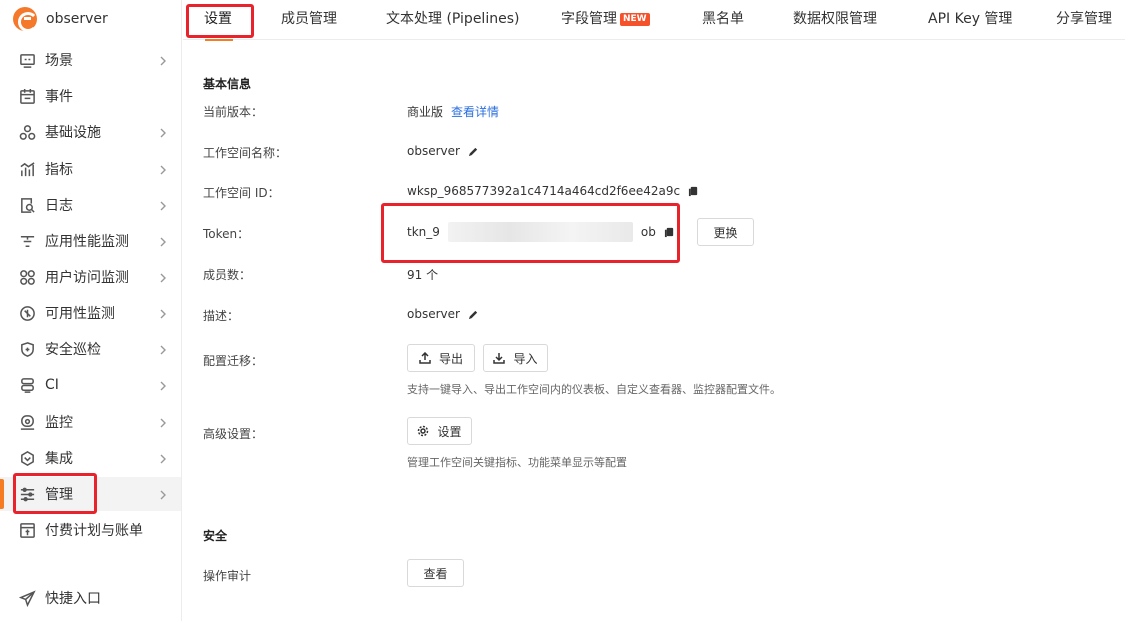 The height and width of the screenshot is (621, 1125). What do you see at coordinates (52, 385) in the screenshot?
I see `sidebar-item-label: CI` at bounding box center [52, 385].